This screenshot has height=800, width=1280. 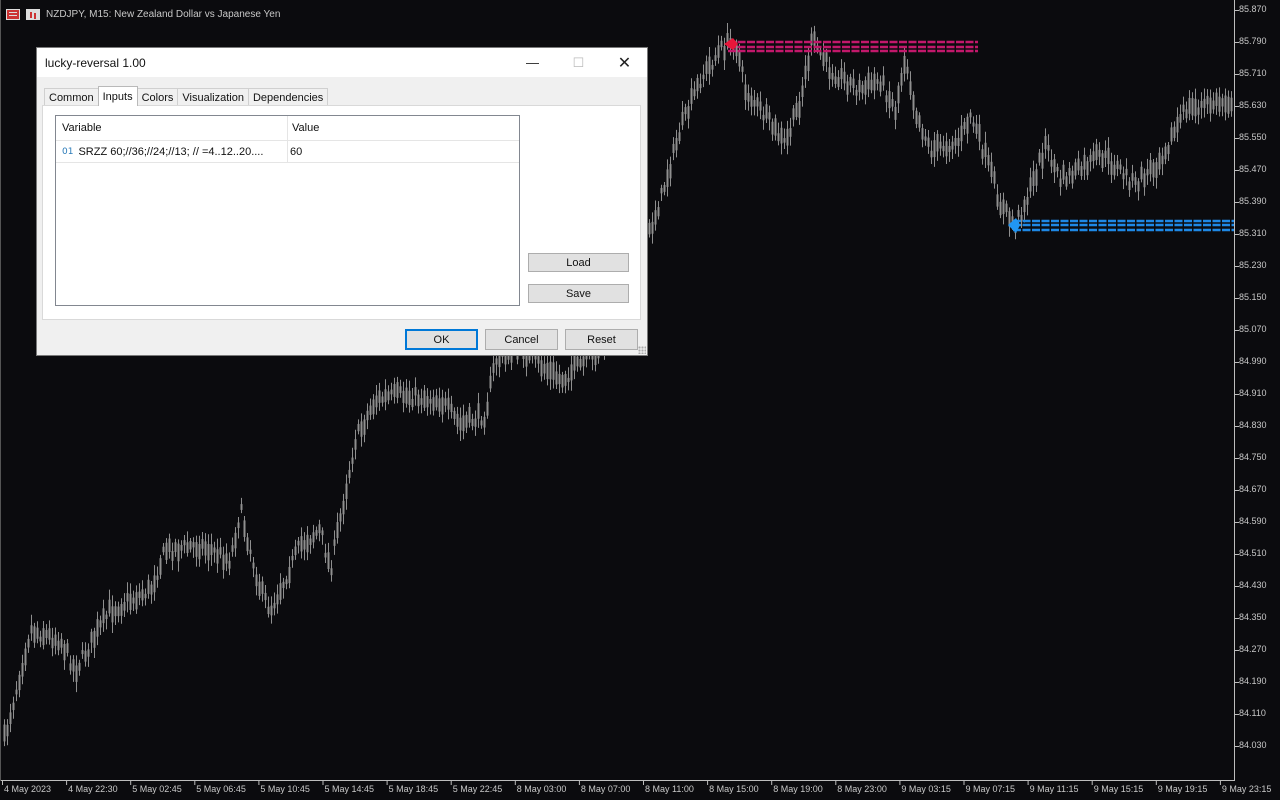 I want to click on load-button: Load, so click(x=578, y=262).